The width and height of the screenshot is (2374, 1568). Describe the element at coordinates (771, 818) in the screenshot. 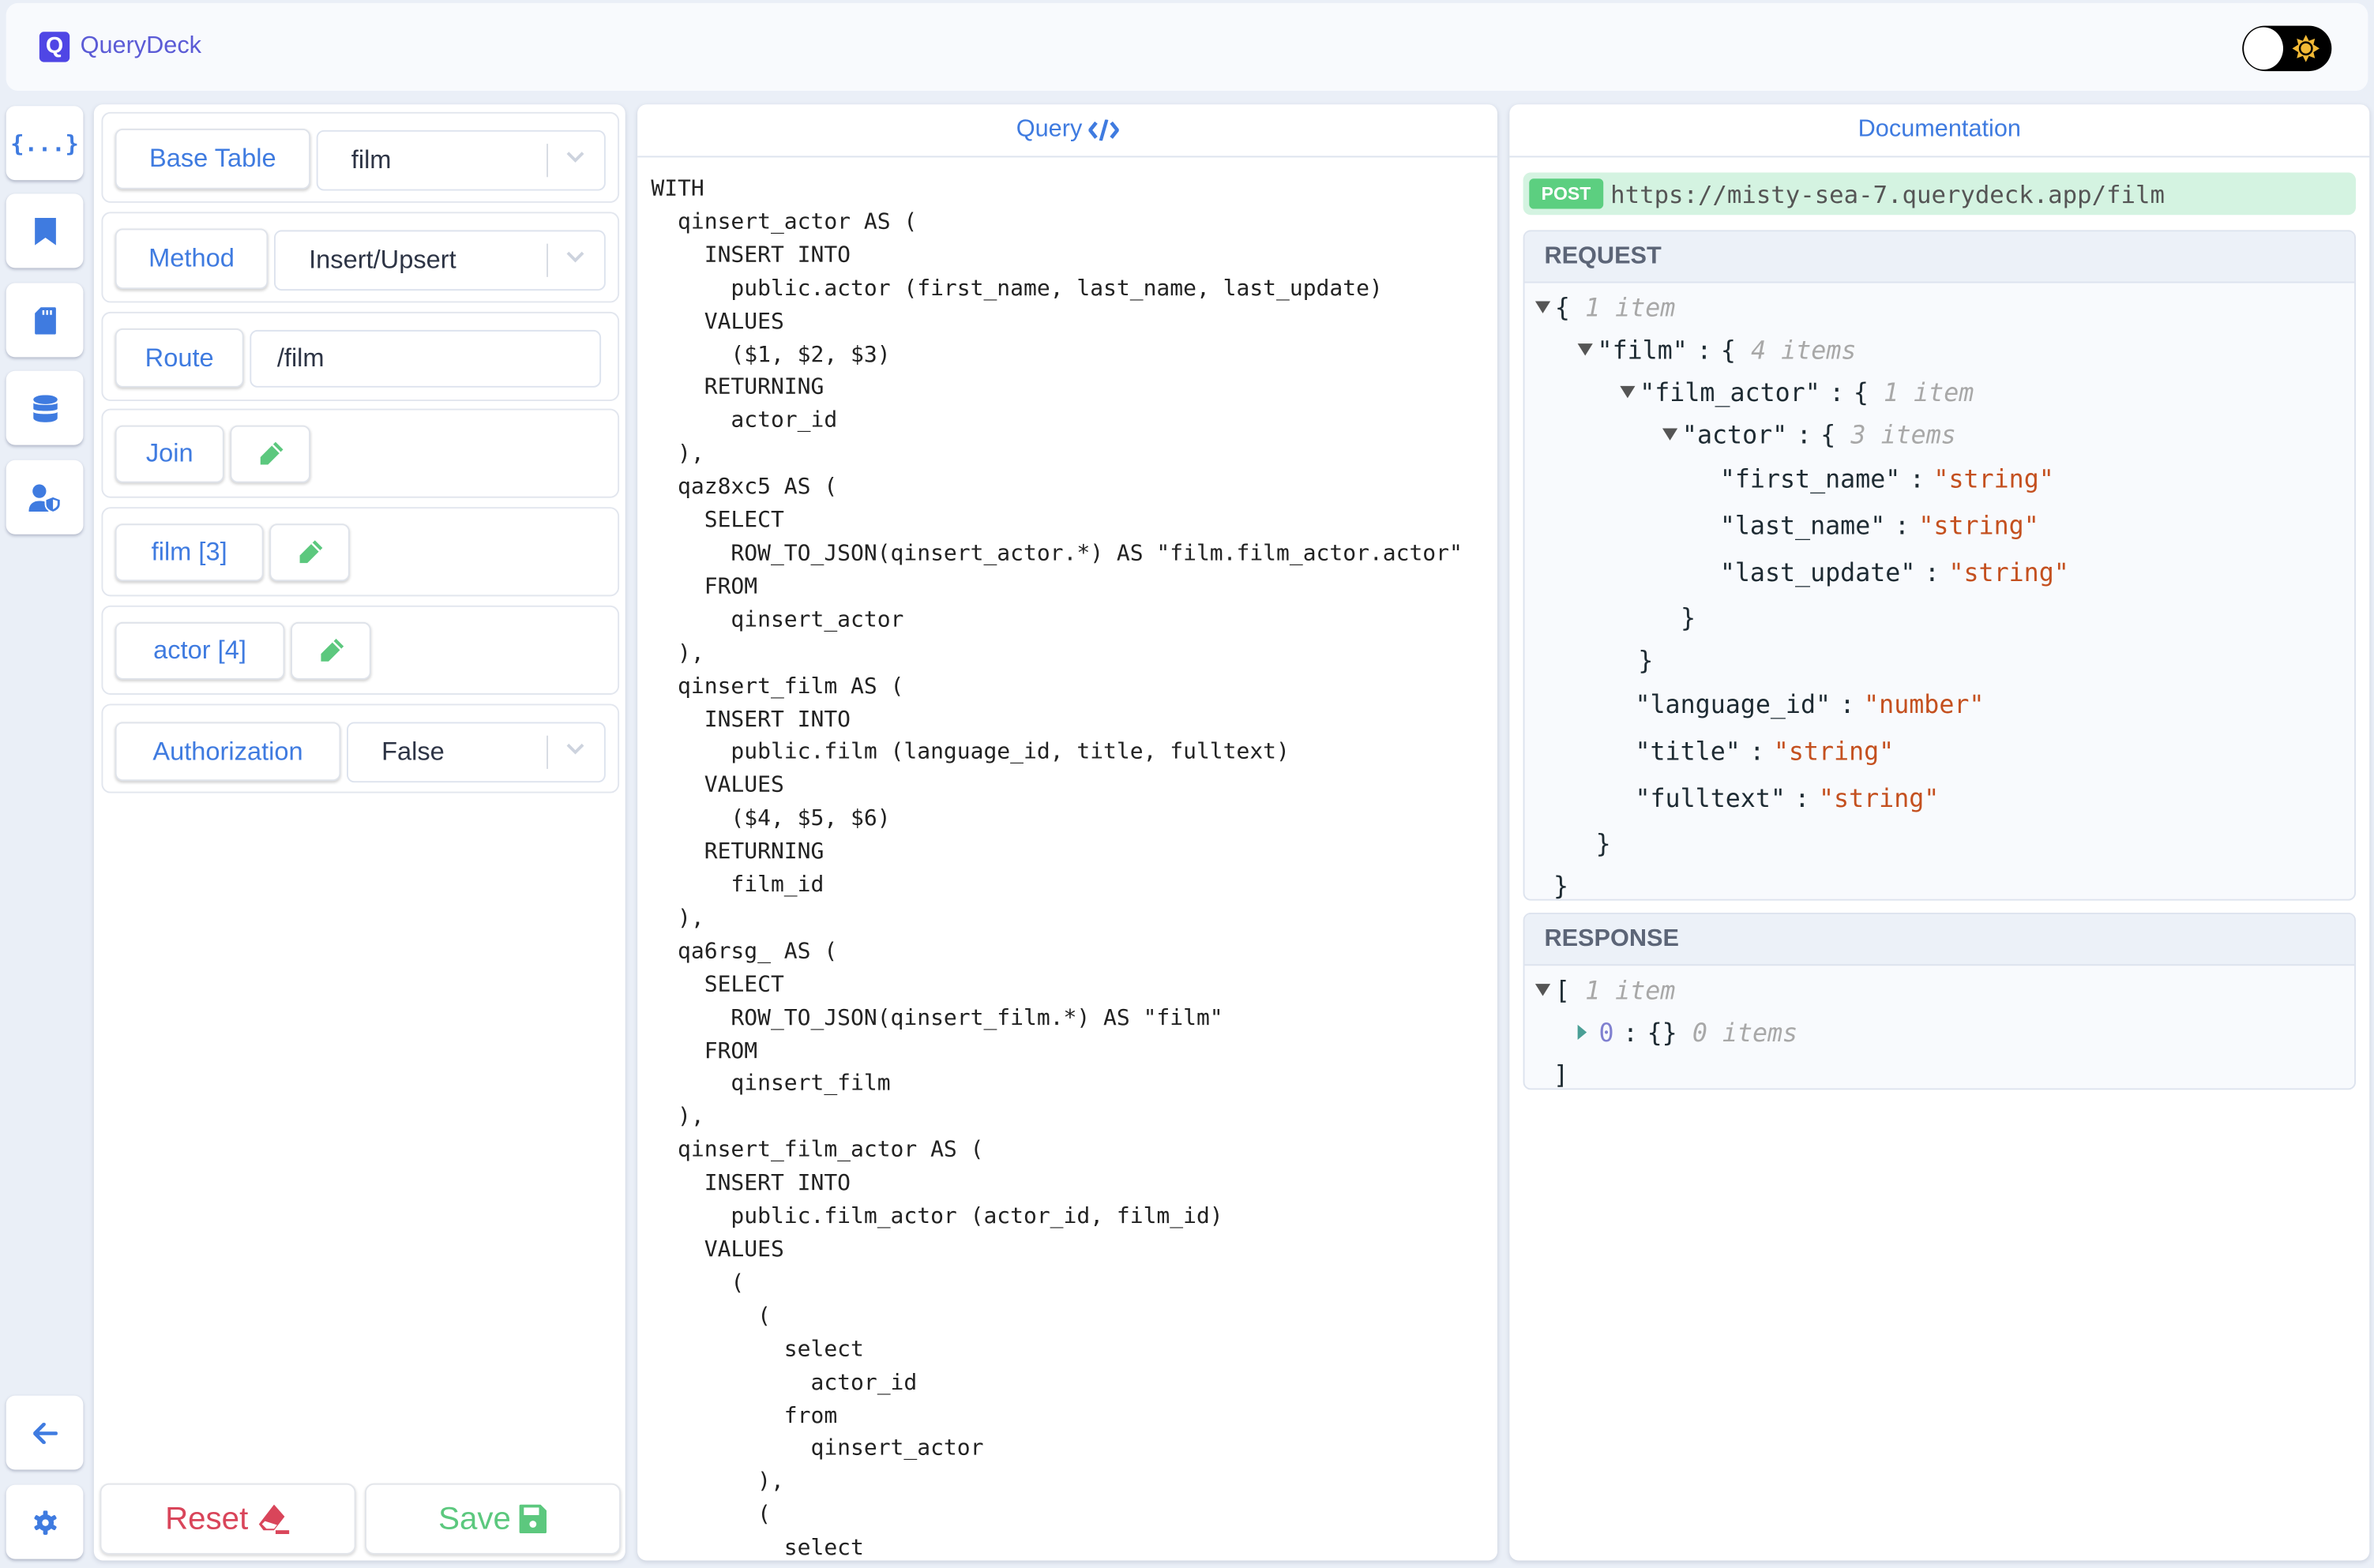

I see `code-line: ($4, $5, $6)` at that location.